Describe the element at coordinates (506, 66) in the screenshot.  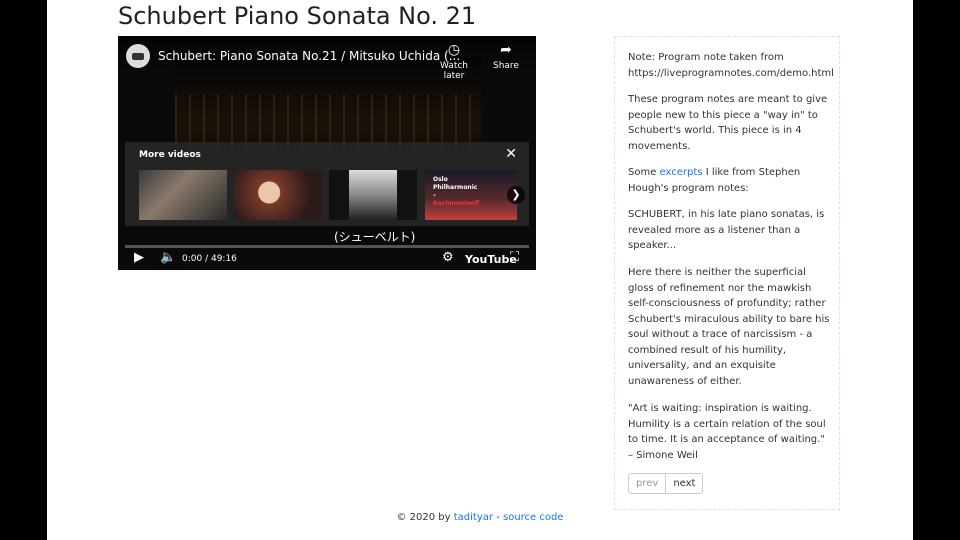
I see `share-label: Share` at that location.